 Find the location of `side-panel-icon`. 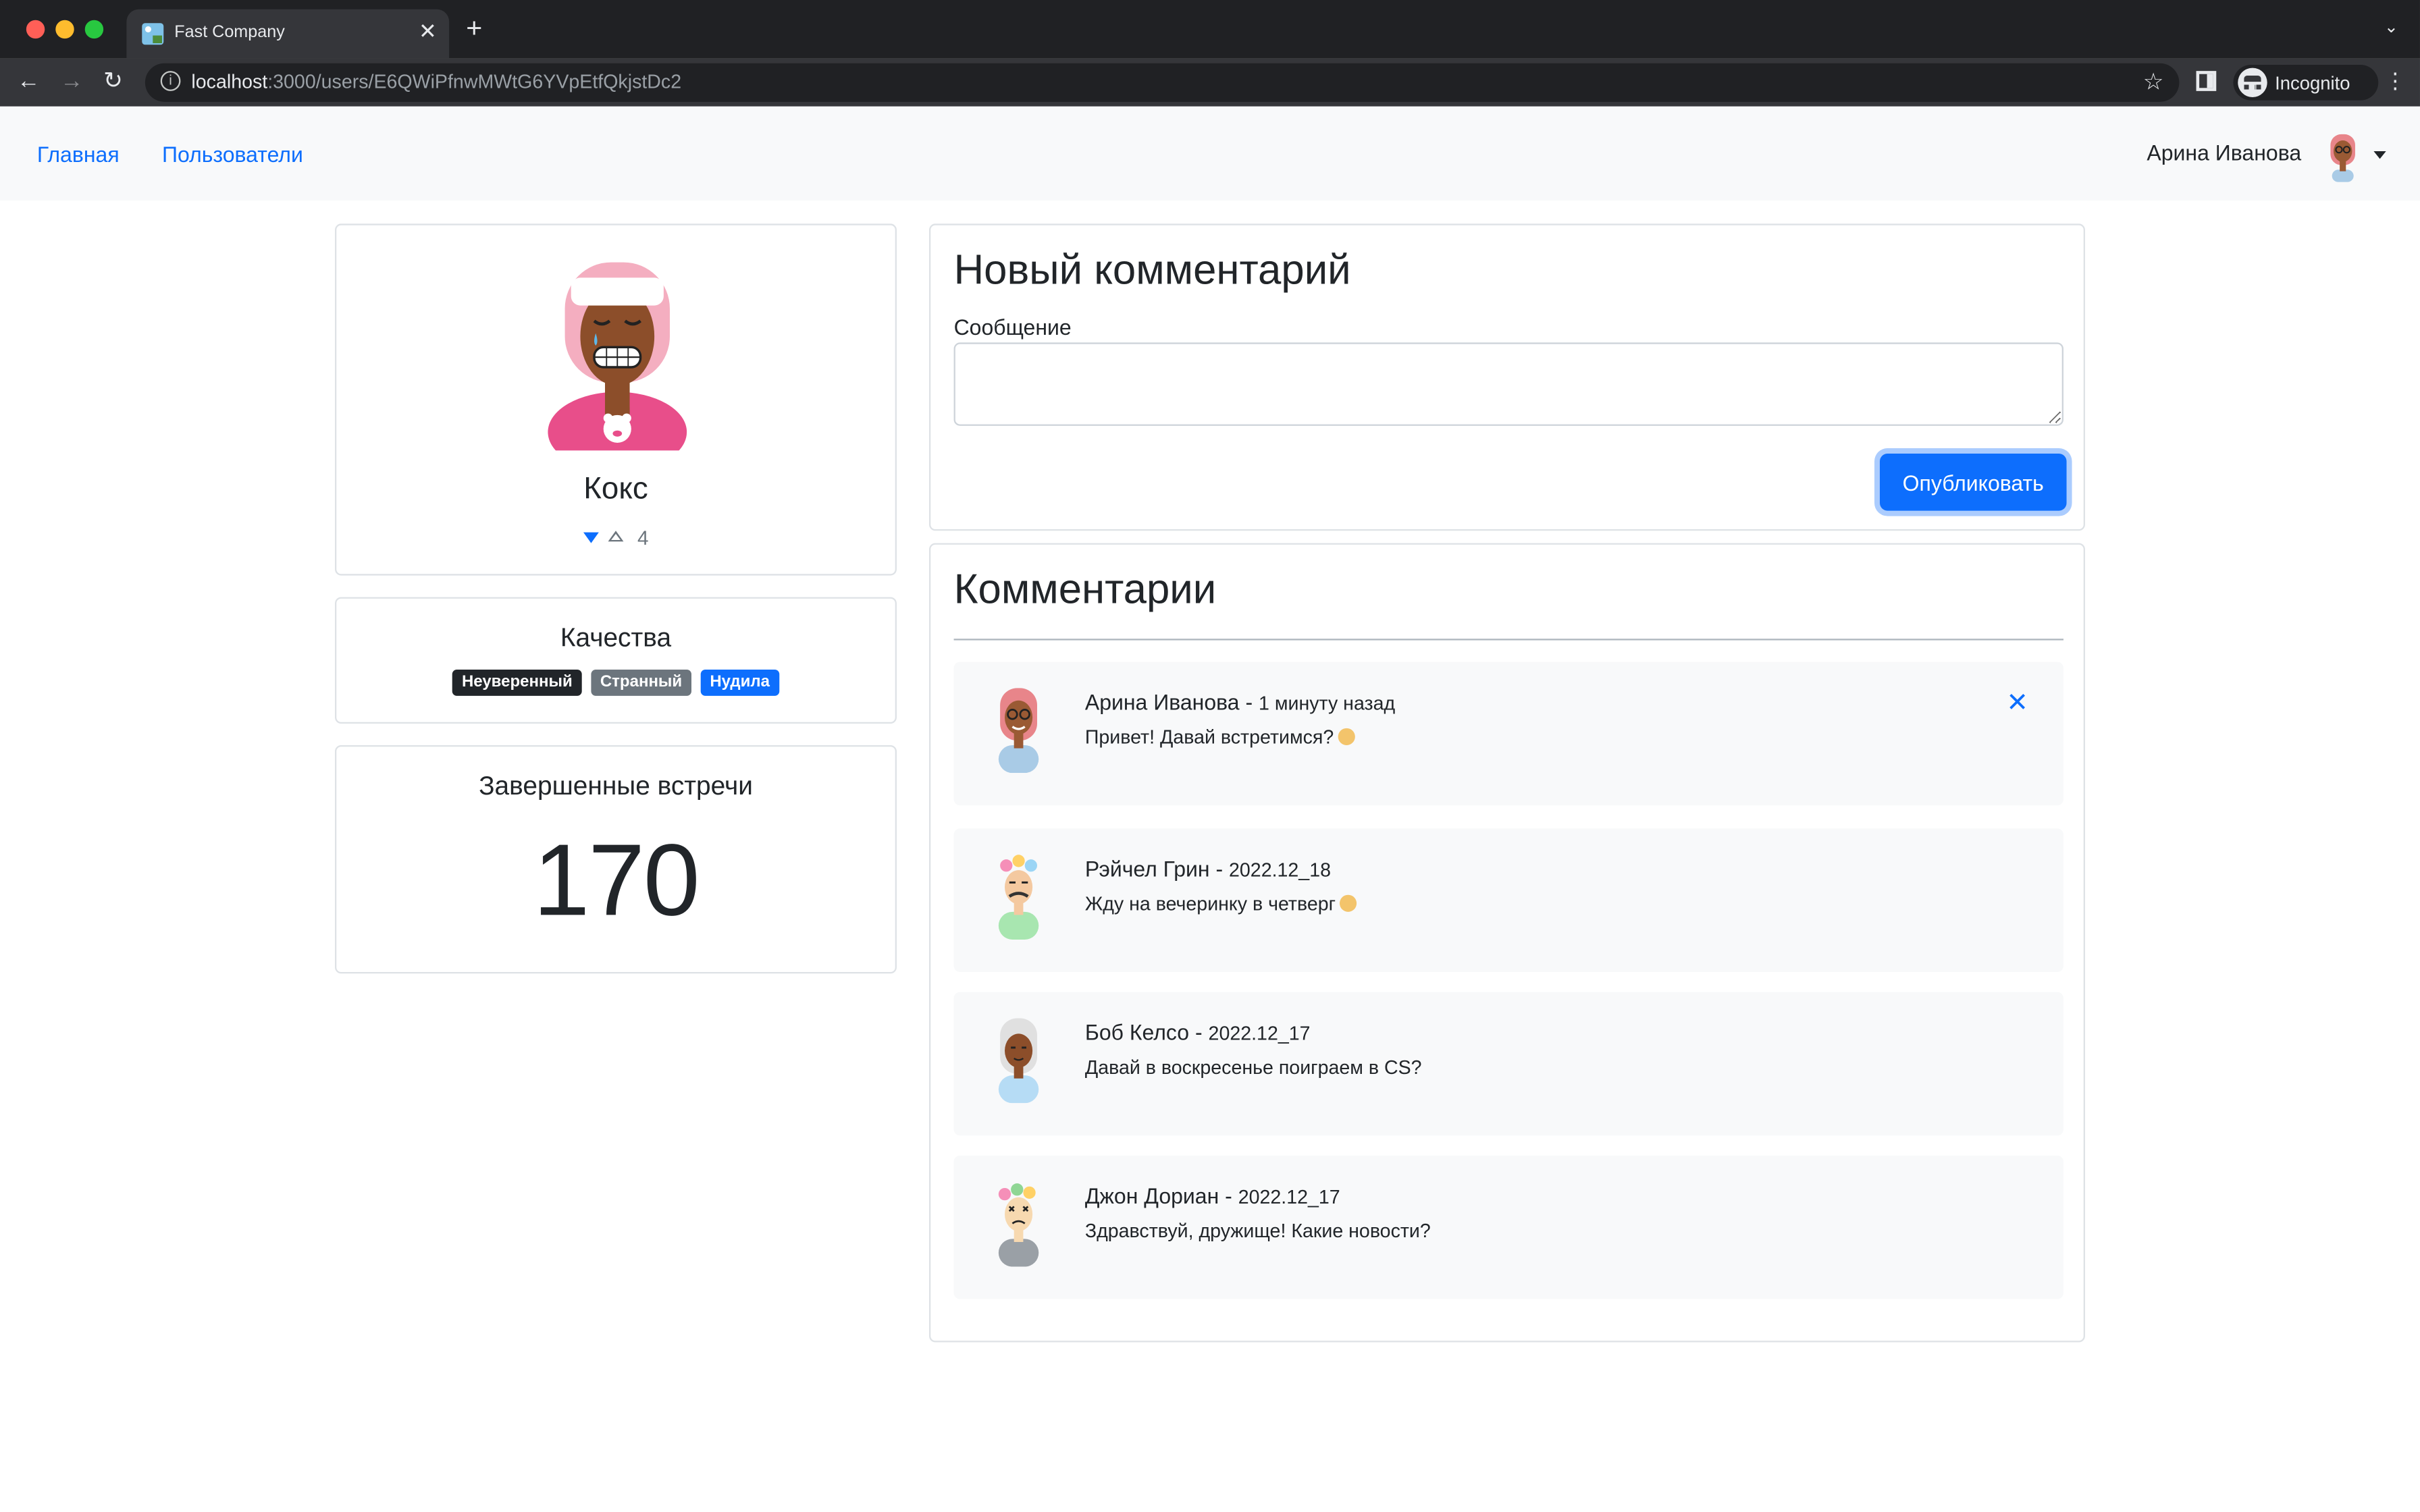

side-panel-icon is located at coordinates (2206, 81).